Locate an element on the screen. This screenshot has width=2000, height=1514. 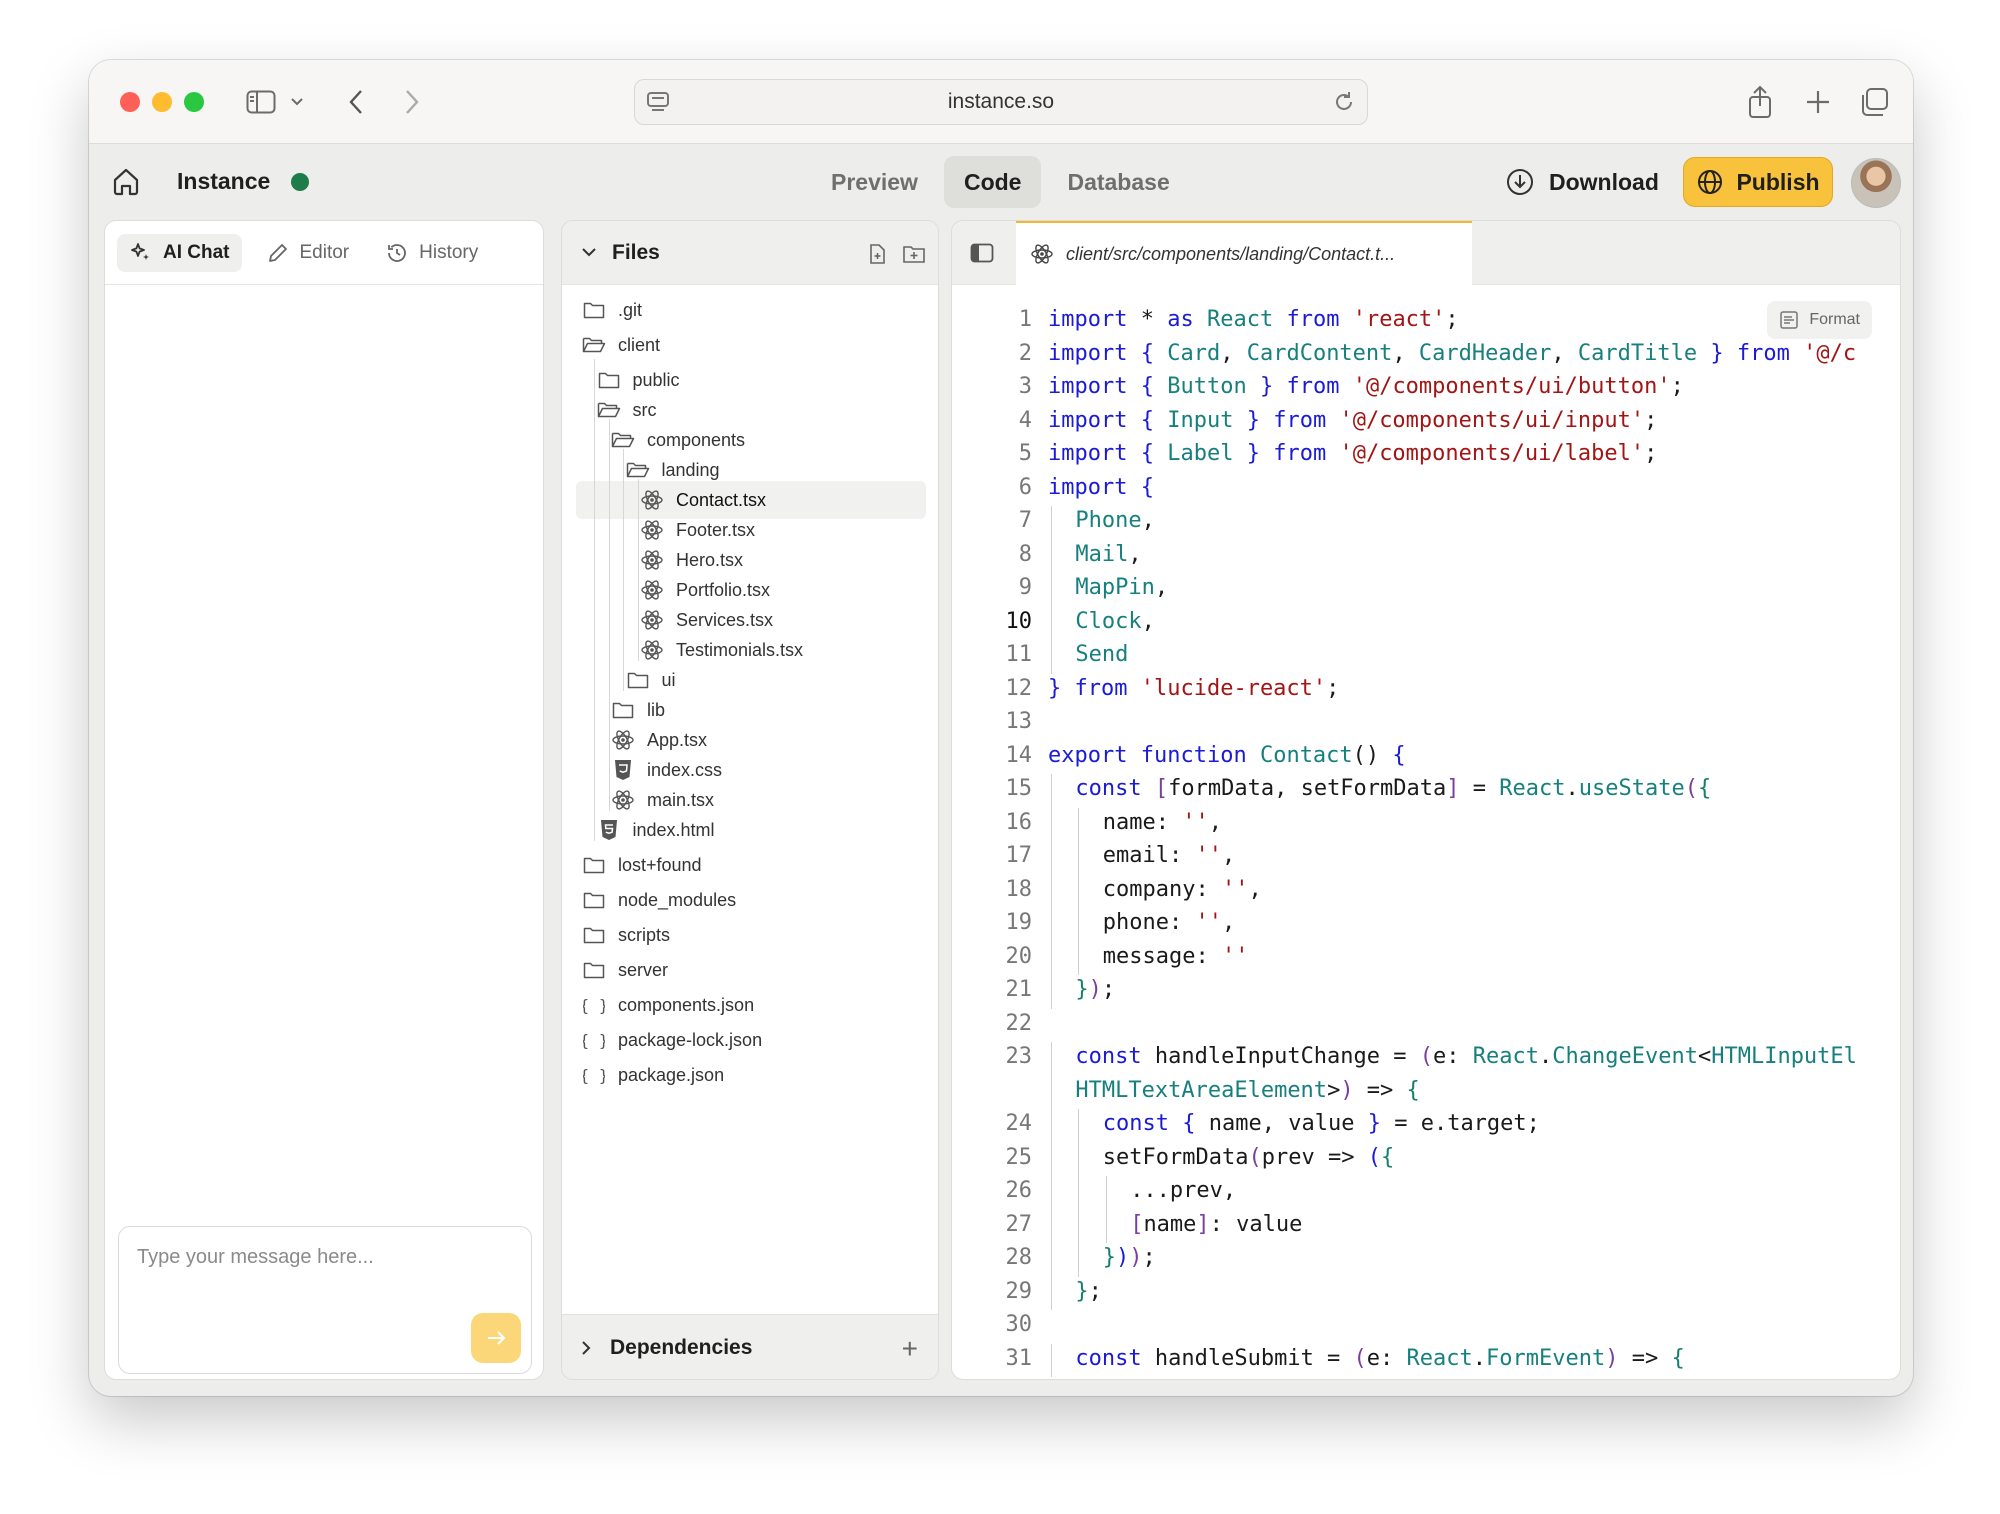
reload-icon is located at coordinates (1344, 105).